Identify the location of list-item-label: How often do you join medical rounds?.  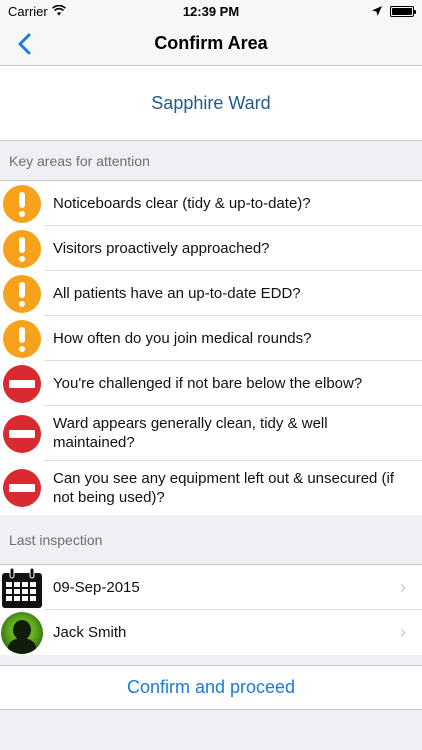
(233, 338).